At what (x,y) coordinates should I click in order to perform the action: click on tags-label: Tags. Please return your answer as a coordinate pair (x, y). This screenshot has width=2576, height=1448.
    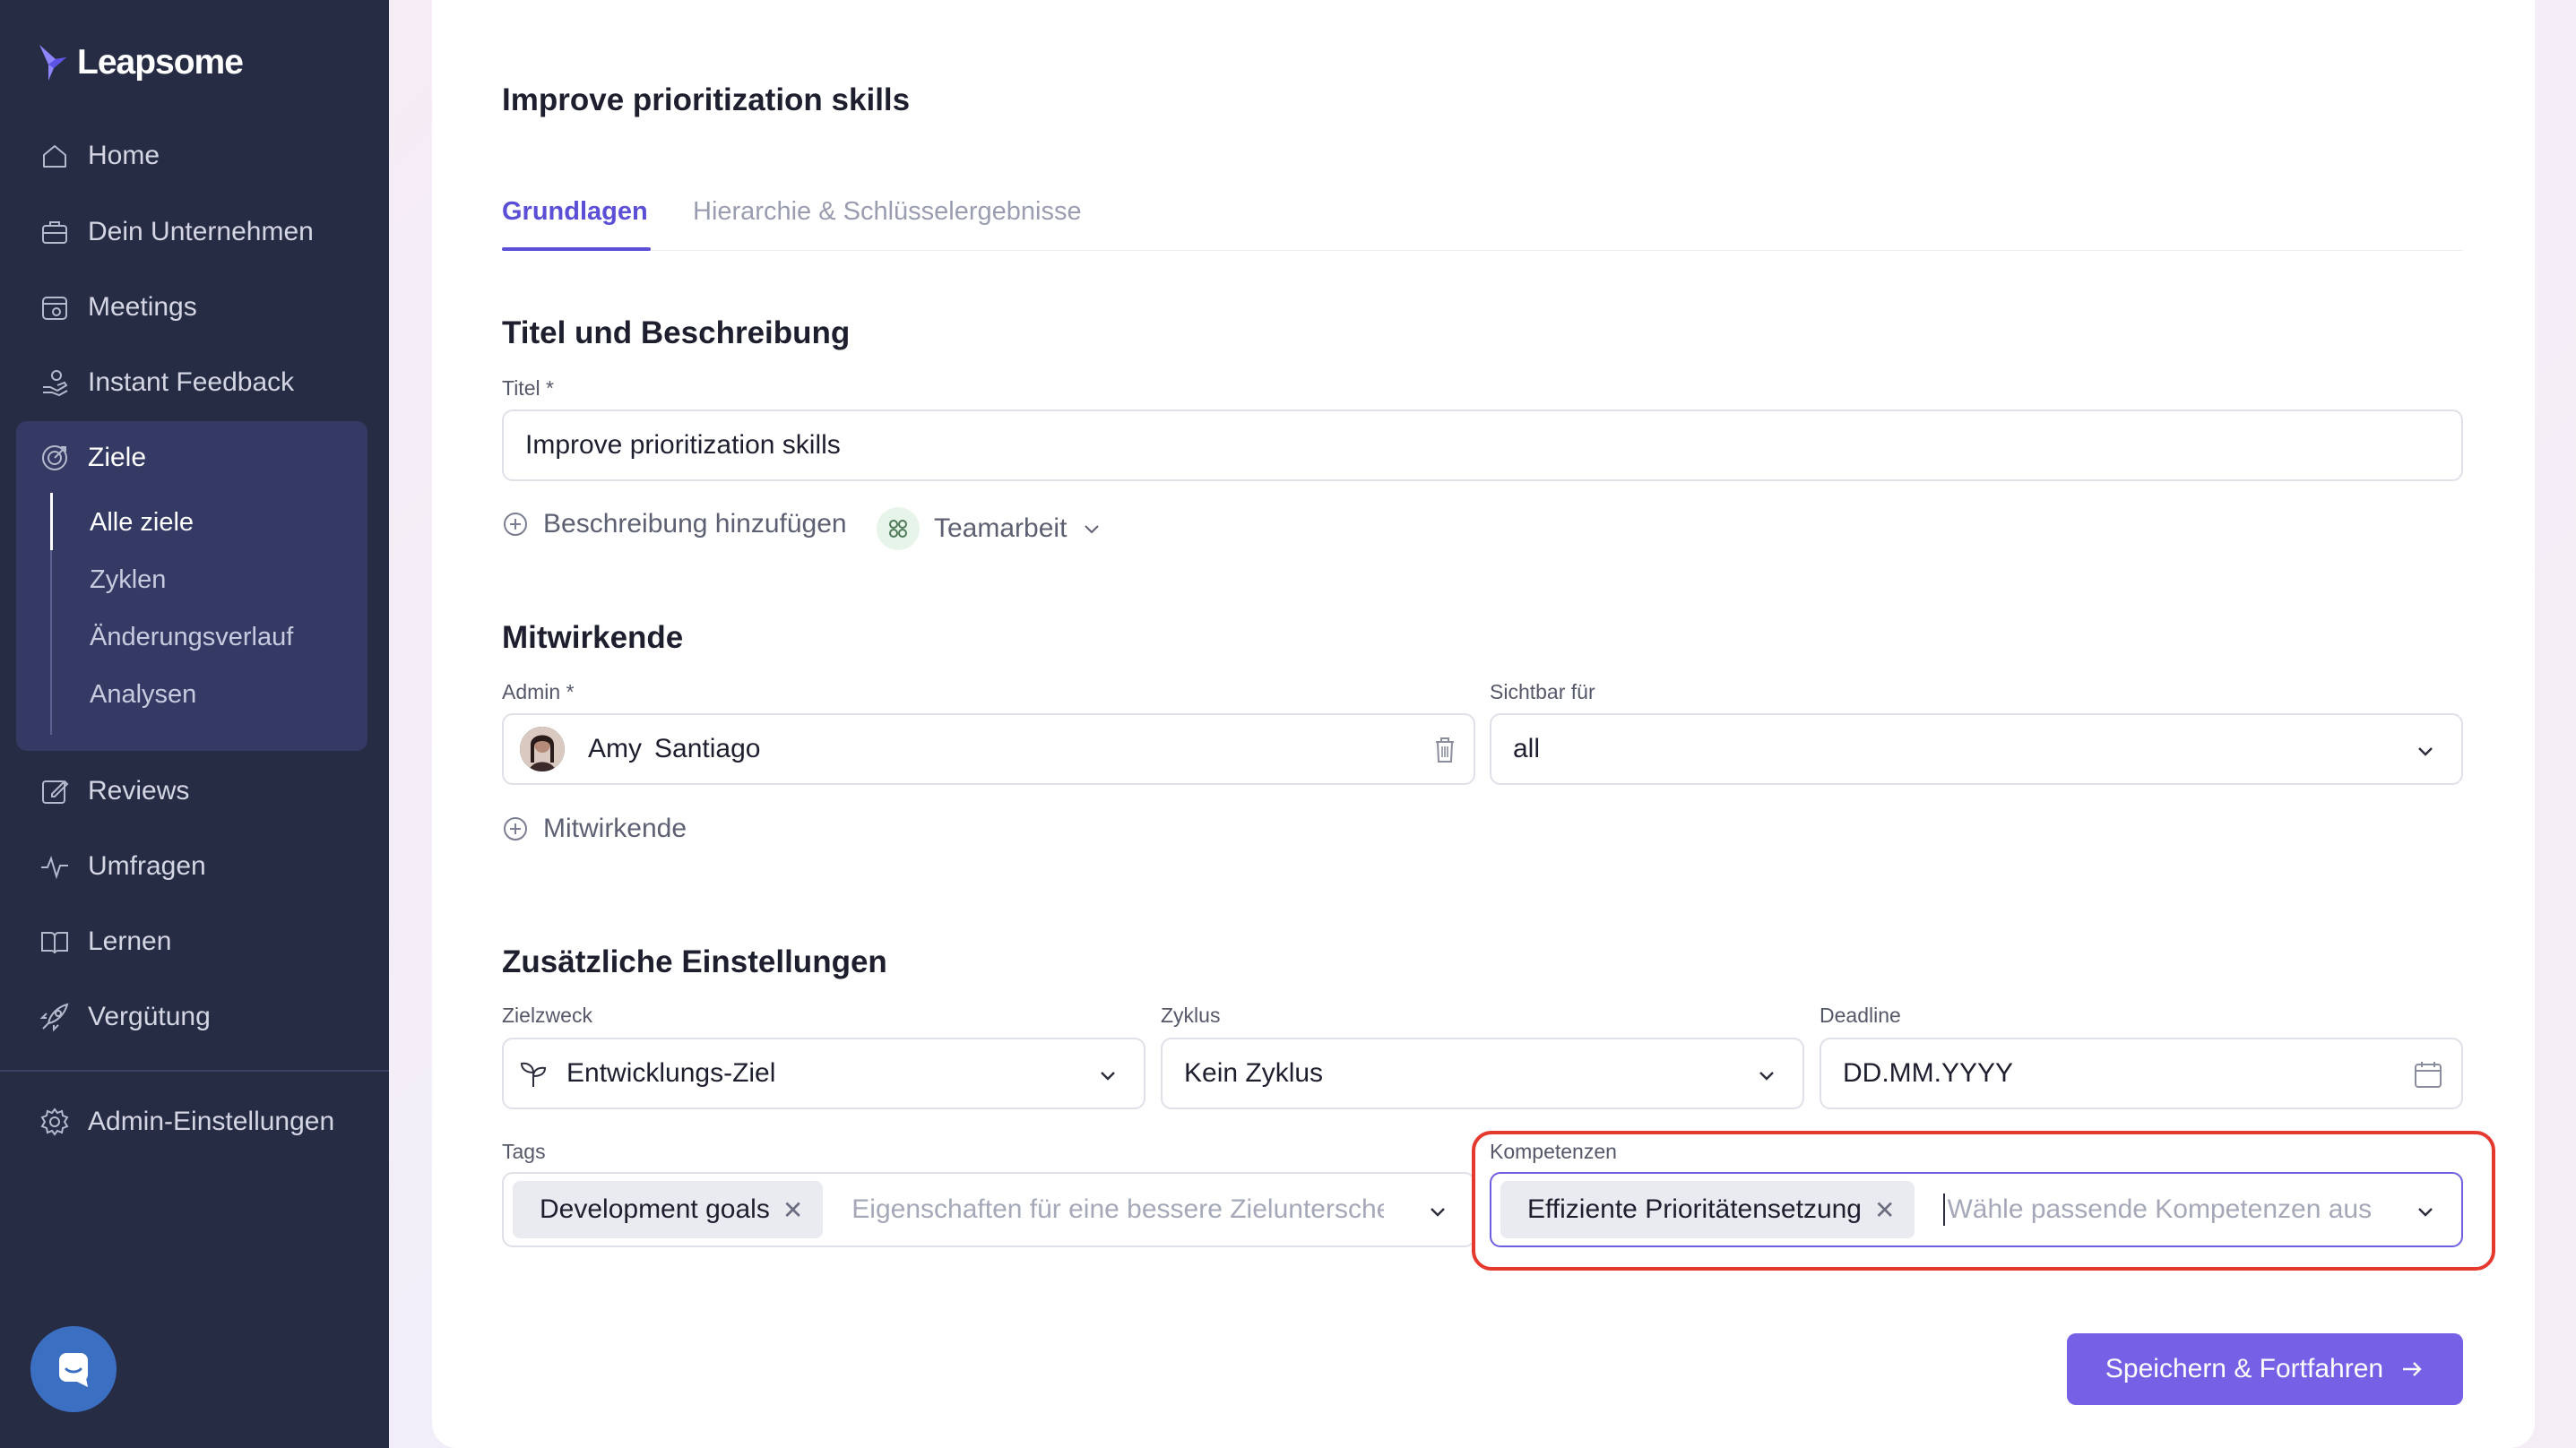
    Looking at the image, I should click on (524, 1152).